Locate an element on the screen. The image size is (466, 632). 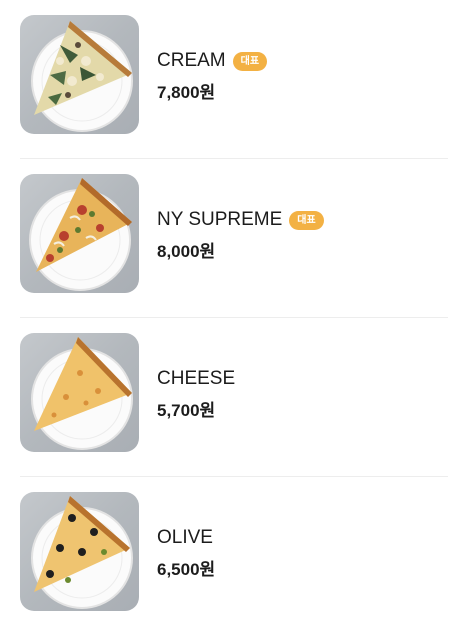
menu-item-price: 5,700원 is located at coordinates (186, 410).